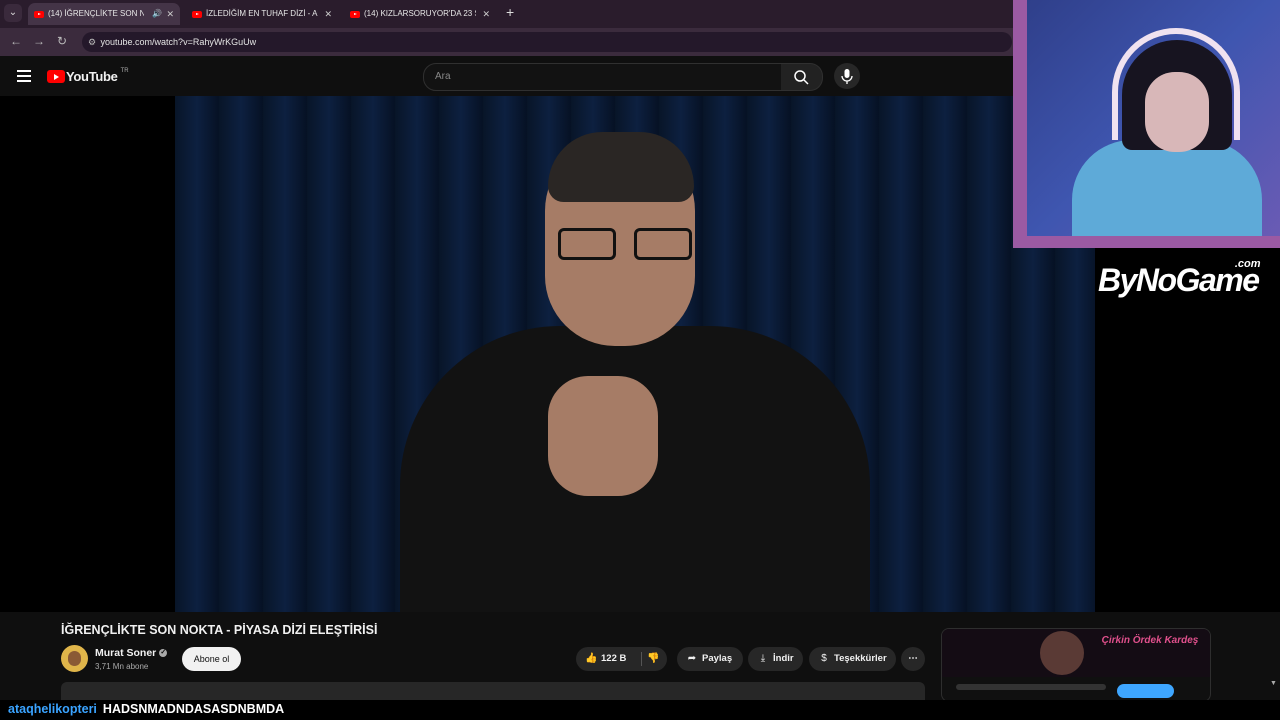 The width and height of the screenshot is (1280, 720). I want to click on tab-title: (14) KIZLARSORUYOR'DA 23 SA, so click(420, 13).